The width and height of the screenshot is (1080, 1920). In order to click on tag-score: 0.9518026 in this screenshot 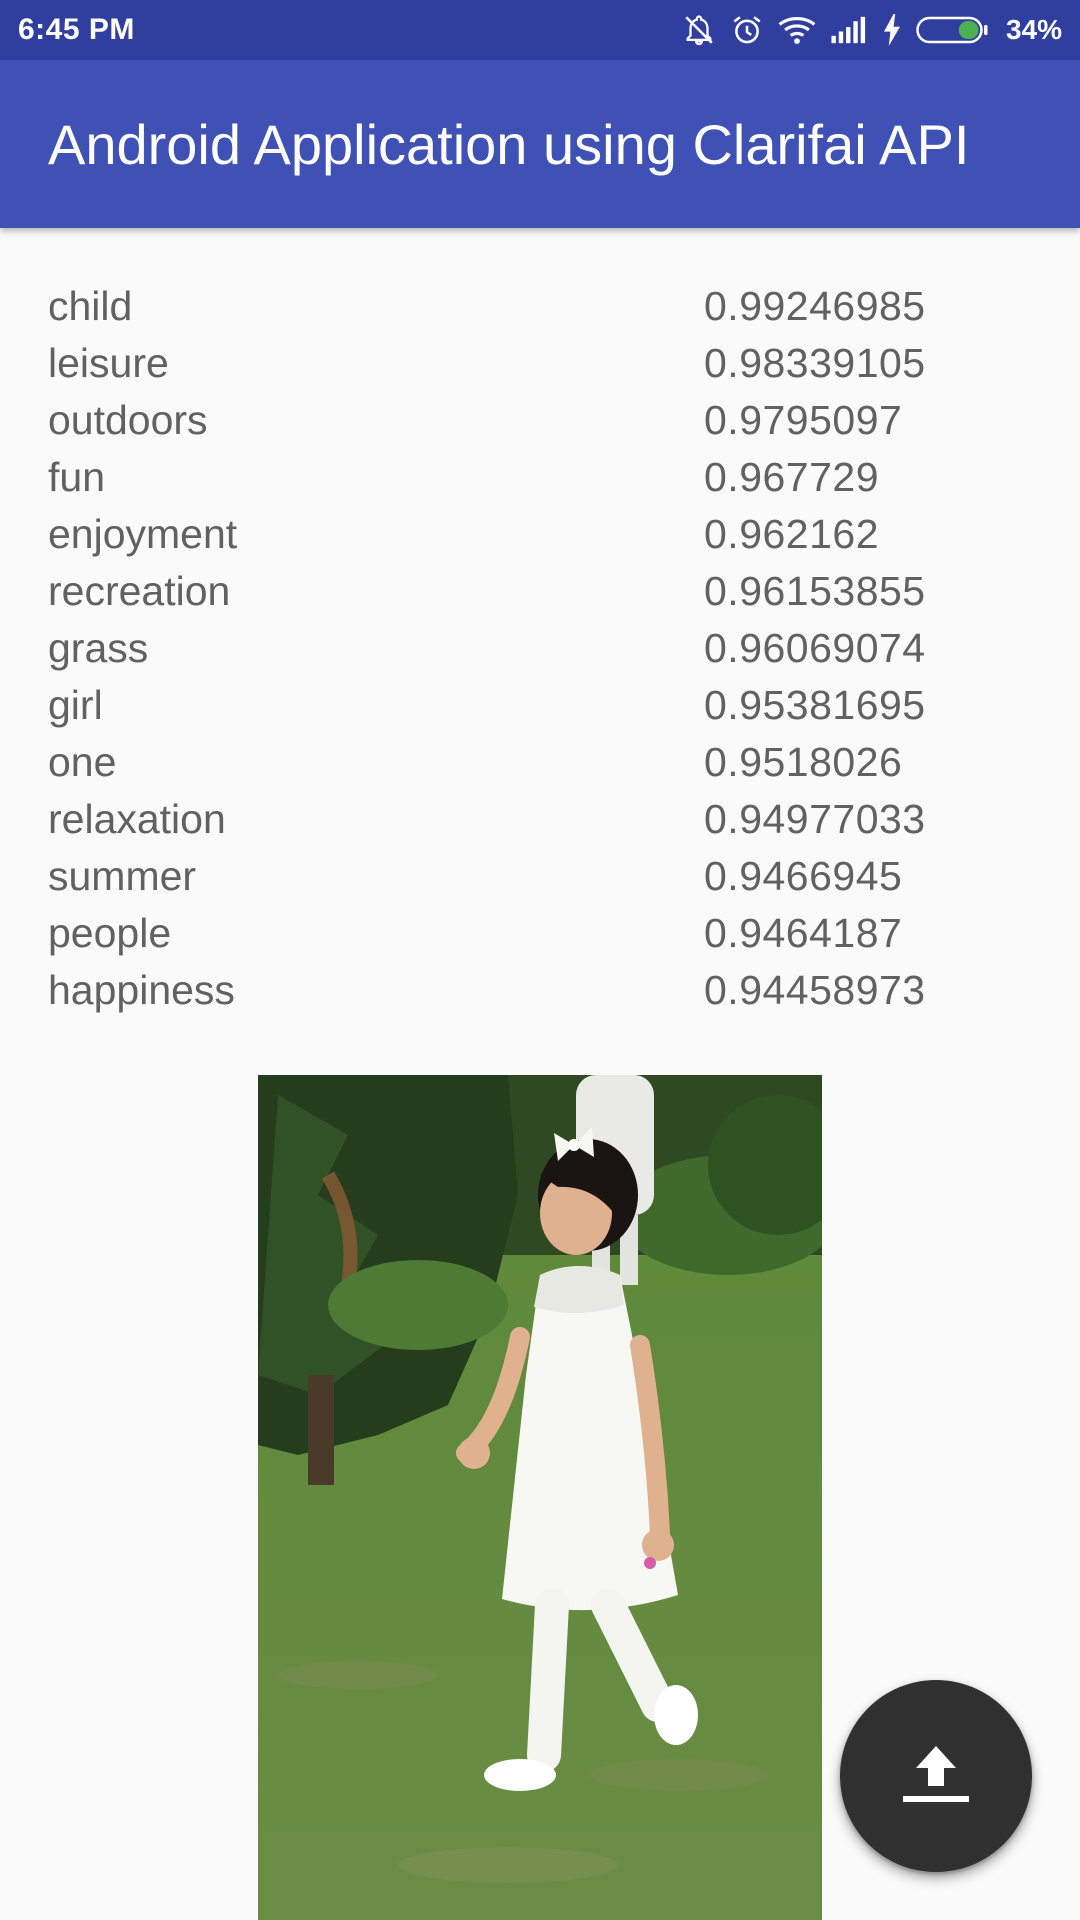, I will do `click(803, 762)`.